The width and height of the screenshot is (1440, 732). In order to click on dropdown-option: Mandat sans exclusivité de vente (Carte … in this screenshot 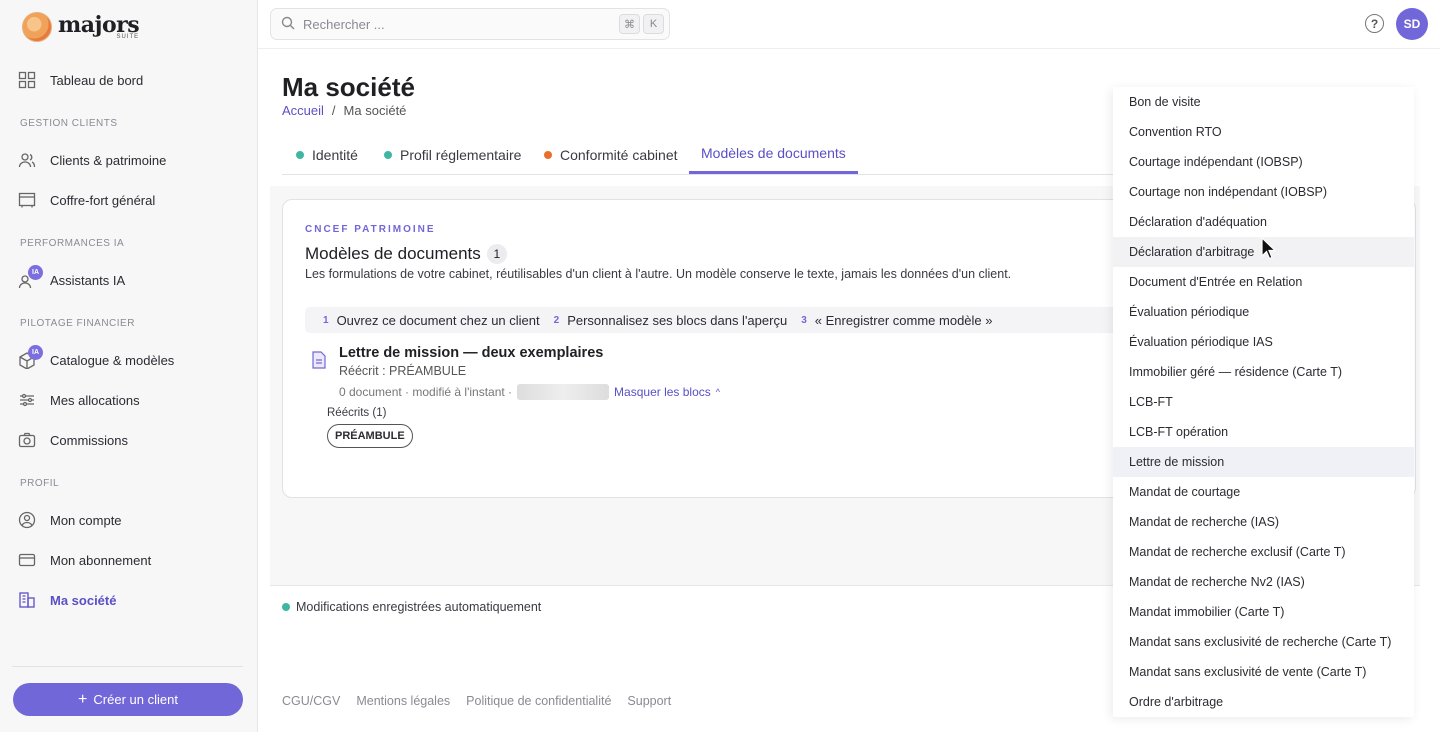, I will do `click(1263, 672)`.